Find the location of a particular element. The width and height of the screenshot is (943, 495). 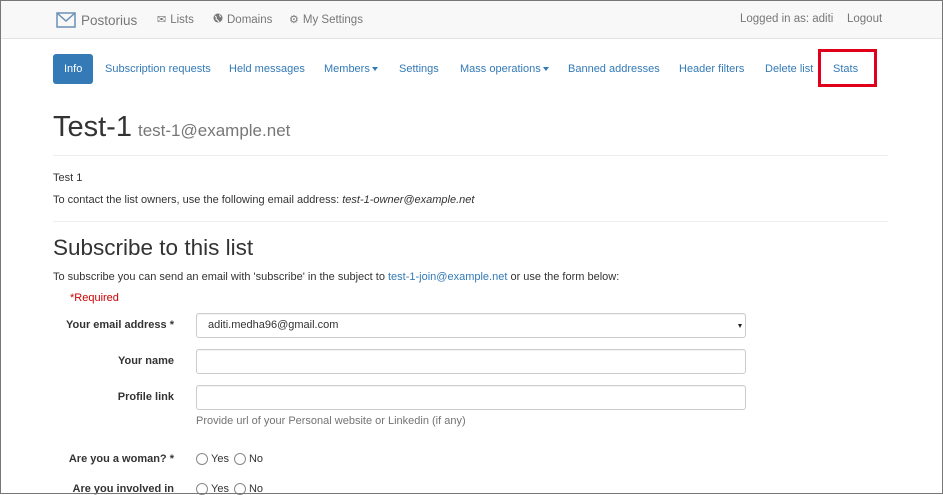

name-label: Your name is located at coordinates (145, 361).